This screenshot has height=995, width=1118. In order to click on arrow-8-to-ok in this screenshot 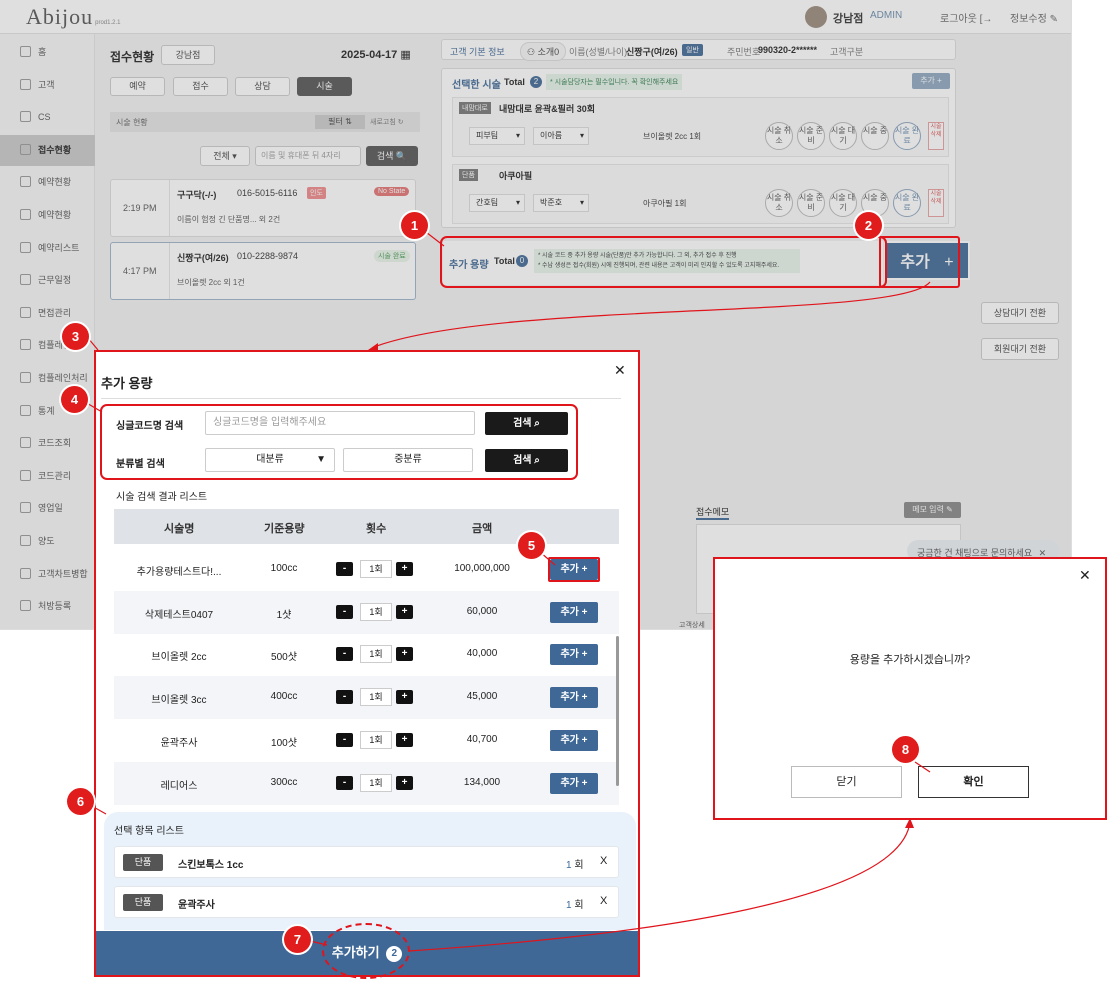, I will do `click(922, 767)`.